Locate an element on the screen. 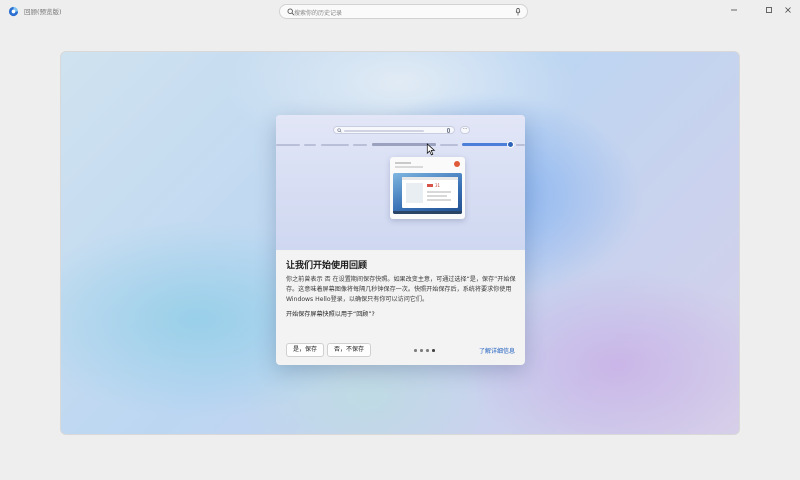 This screenshot has width=800, height=480. search-input: 搜索你的历史记录 is located at coordinates (403, 11).